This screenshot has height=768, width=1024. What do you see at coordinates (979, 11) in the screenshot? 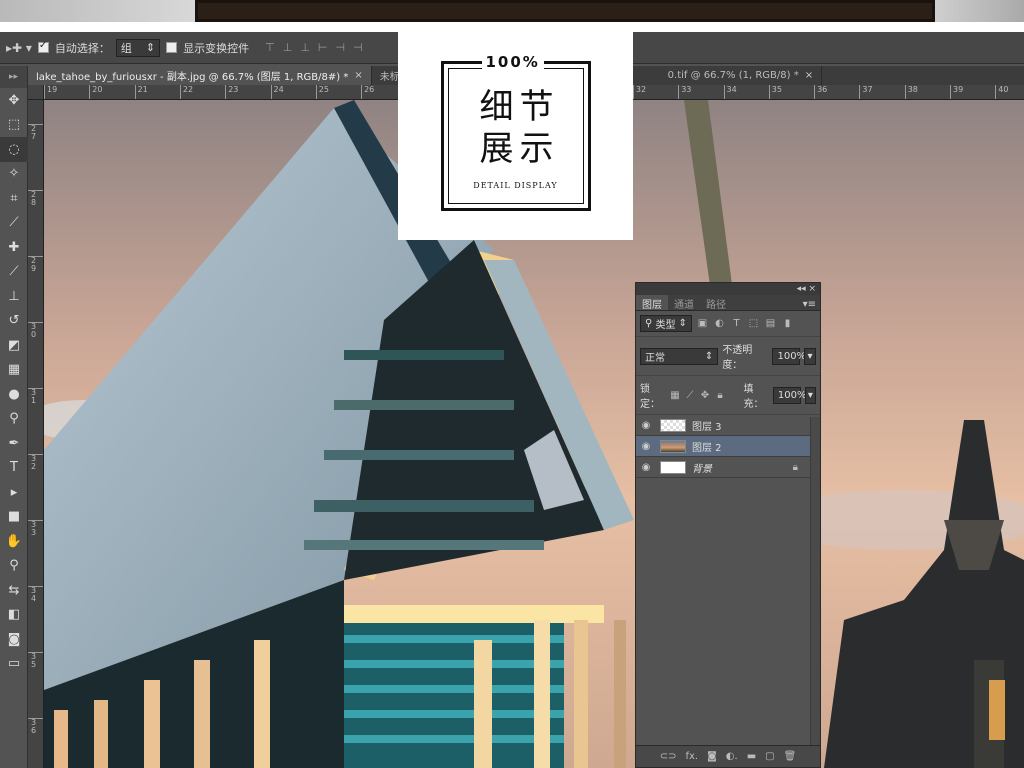
I see `strip-right` at bounding box center [979, 11].